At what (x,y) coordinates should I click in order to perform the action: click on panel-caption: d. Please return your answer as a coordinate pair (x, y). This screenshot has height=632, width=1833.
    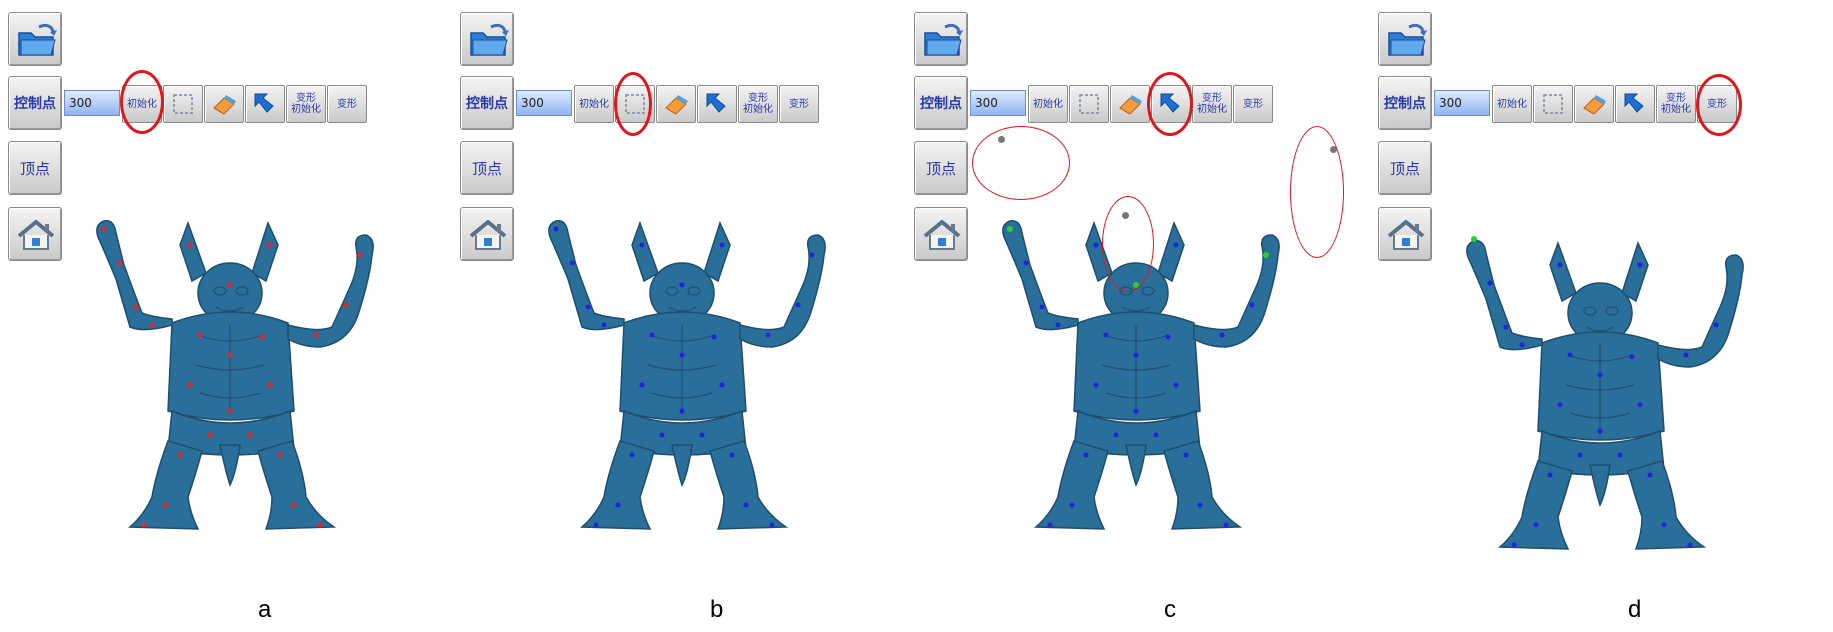
    Looking at the image, I should click on (1635, 609).